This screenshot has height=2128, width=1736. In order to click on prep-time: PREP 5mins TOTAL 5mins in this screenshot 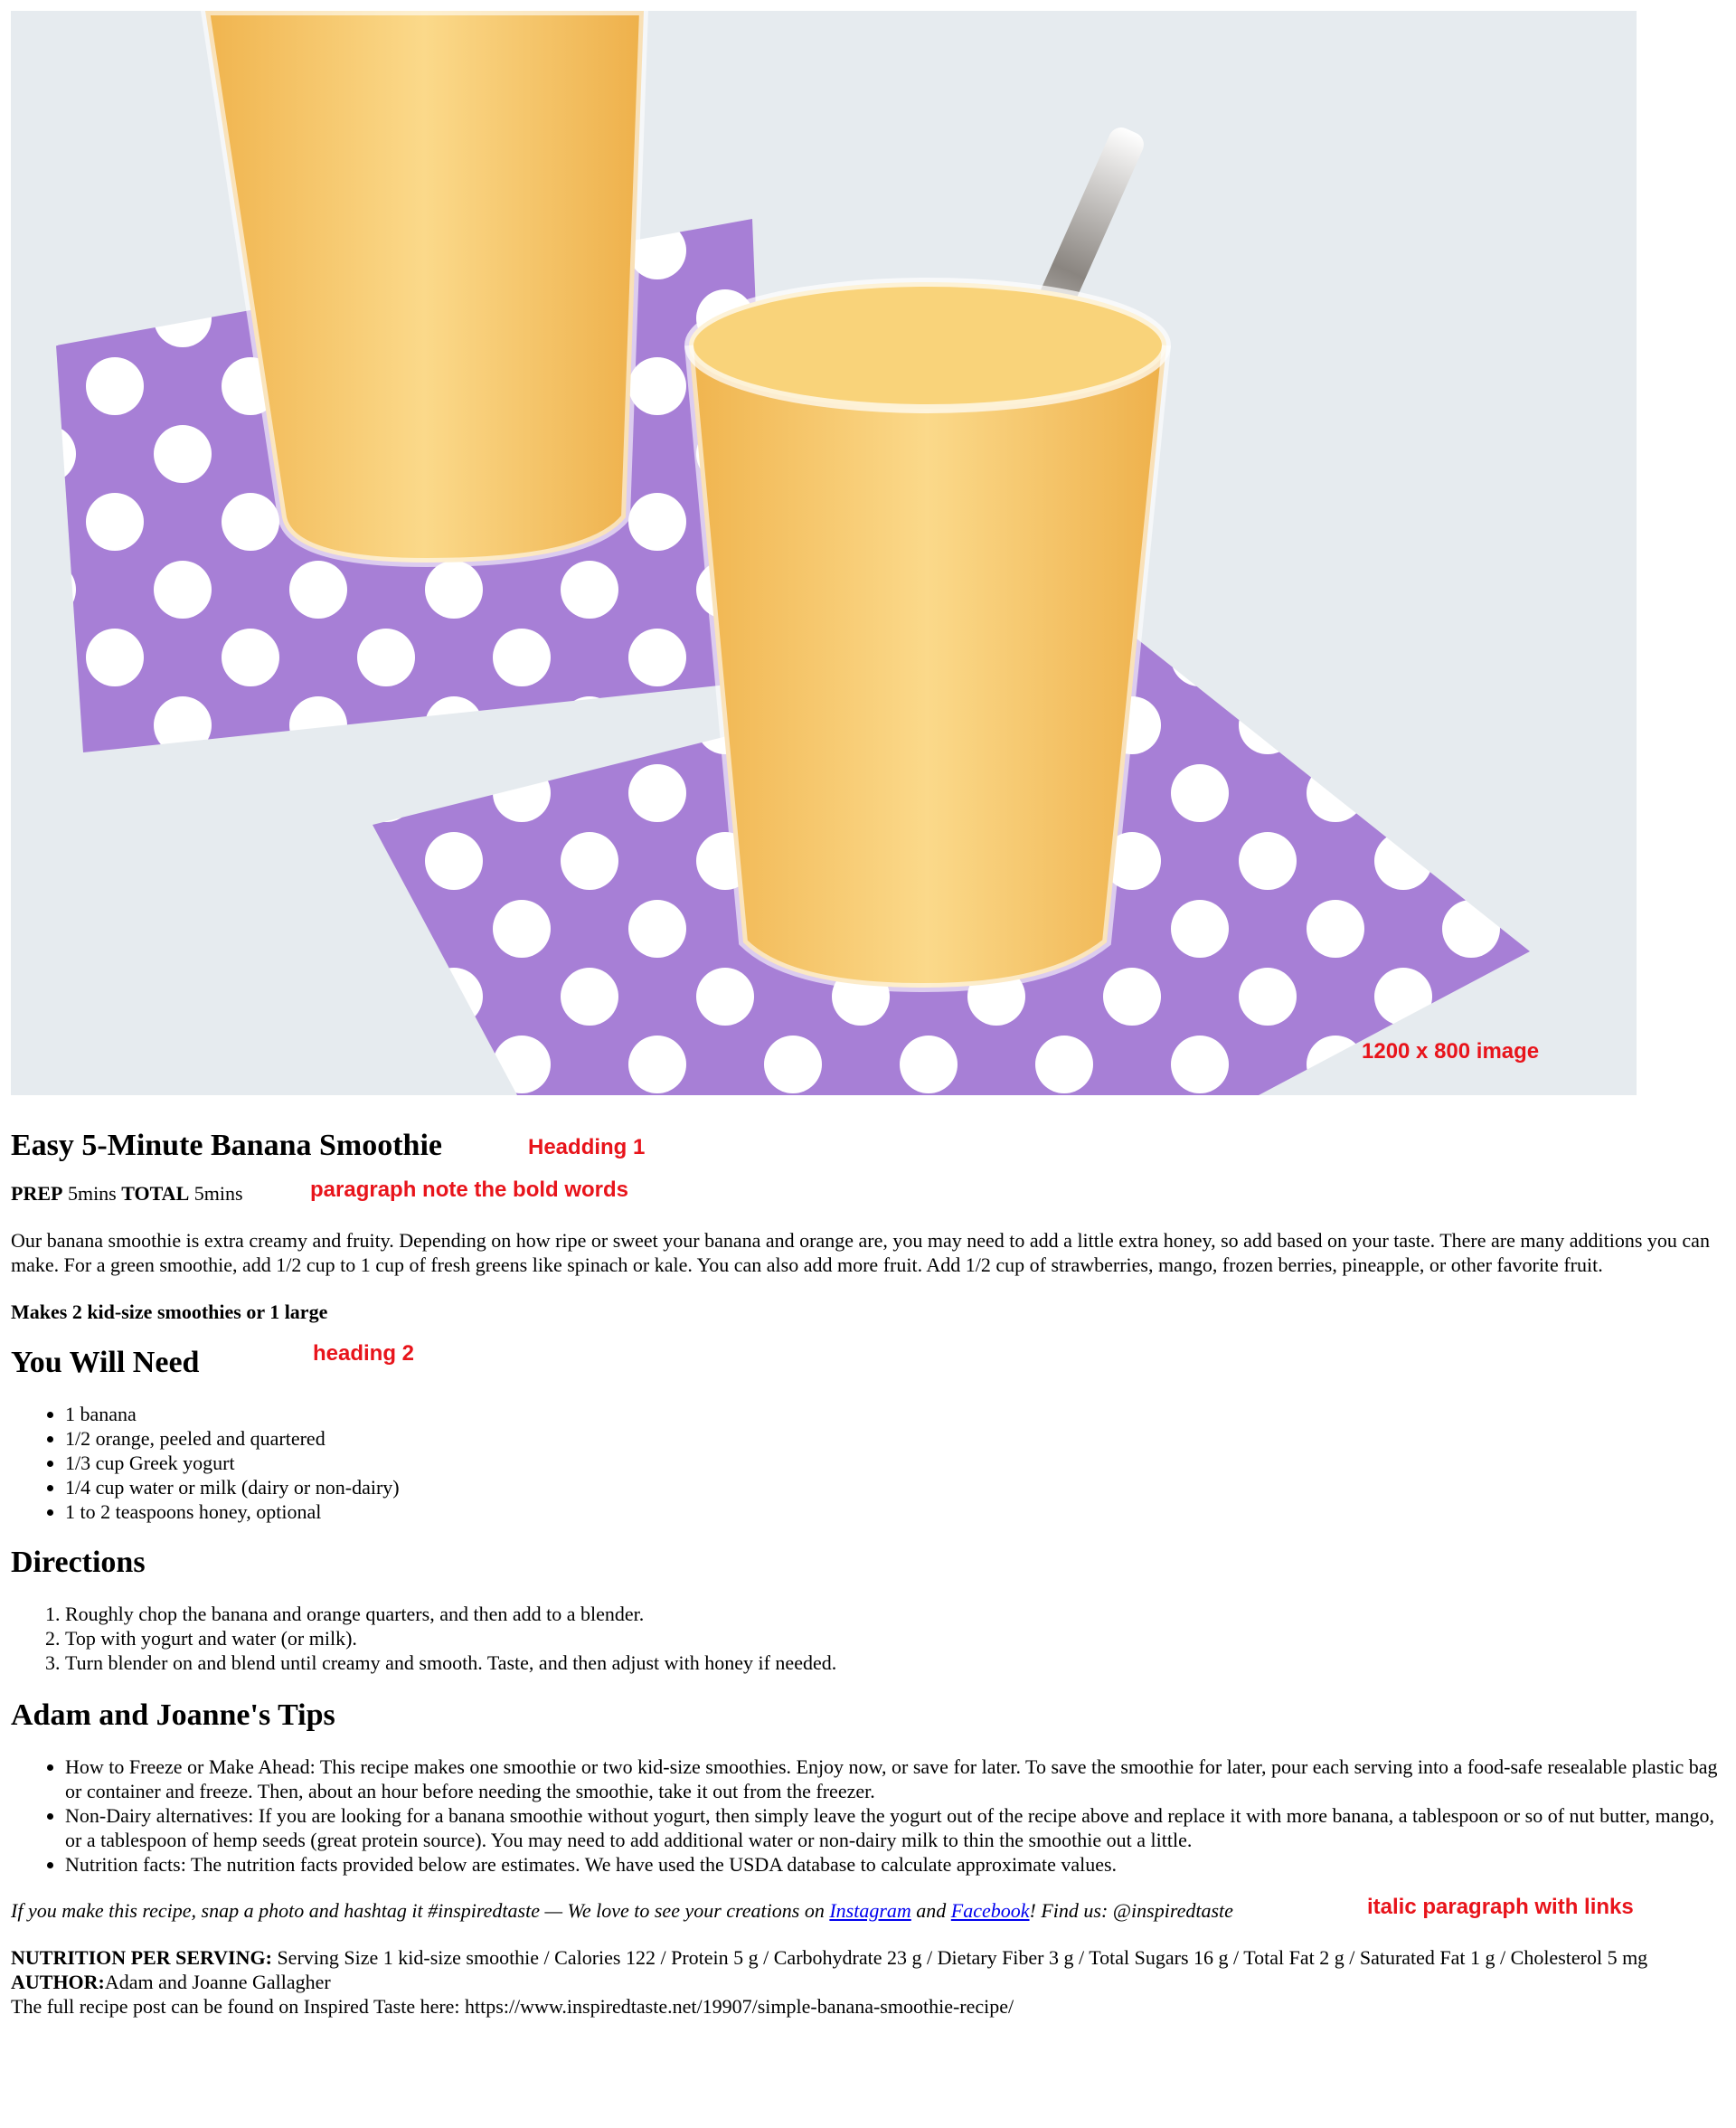, I will do `click(868, 1193)`.